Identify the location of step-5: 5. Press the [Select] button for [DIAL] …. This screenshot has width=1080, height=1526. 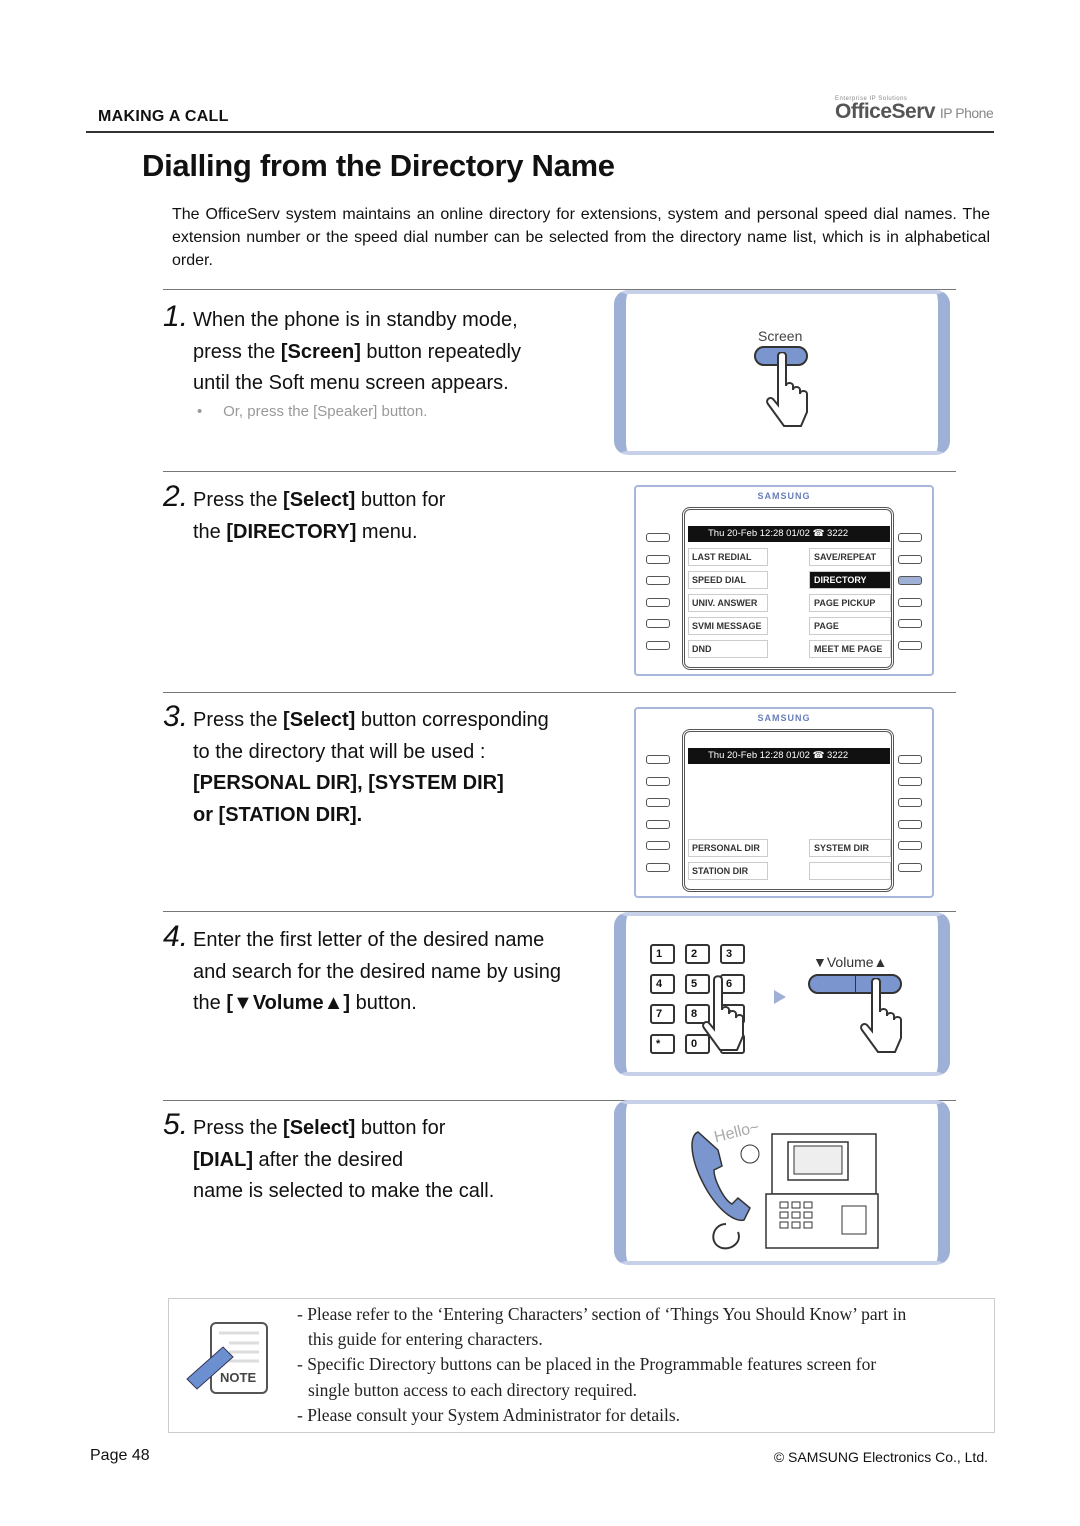
(329, 1158).